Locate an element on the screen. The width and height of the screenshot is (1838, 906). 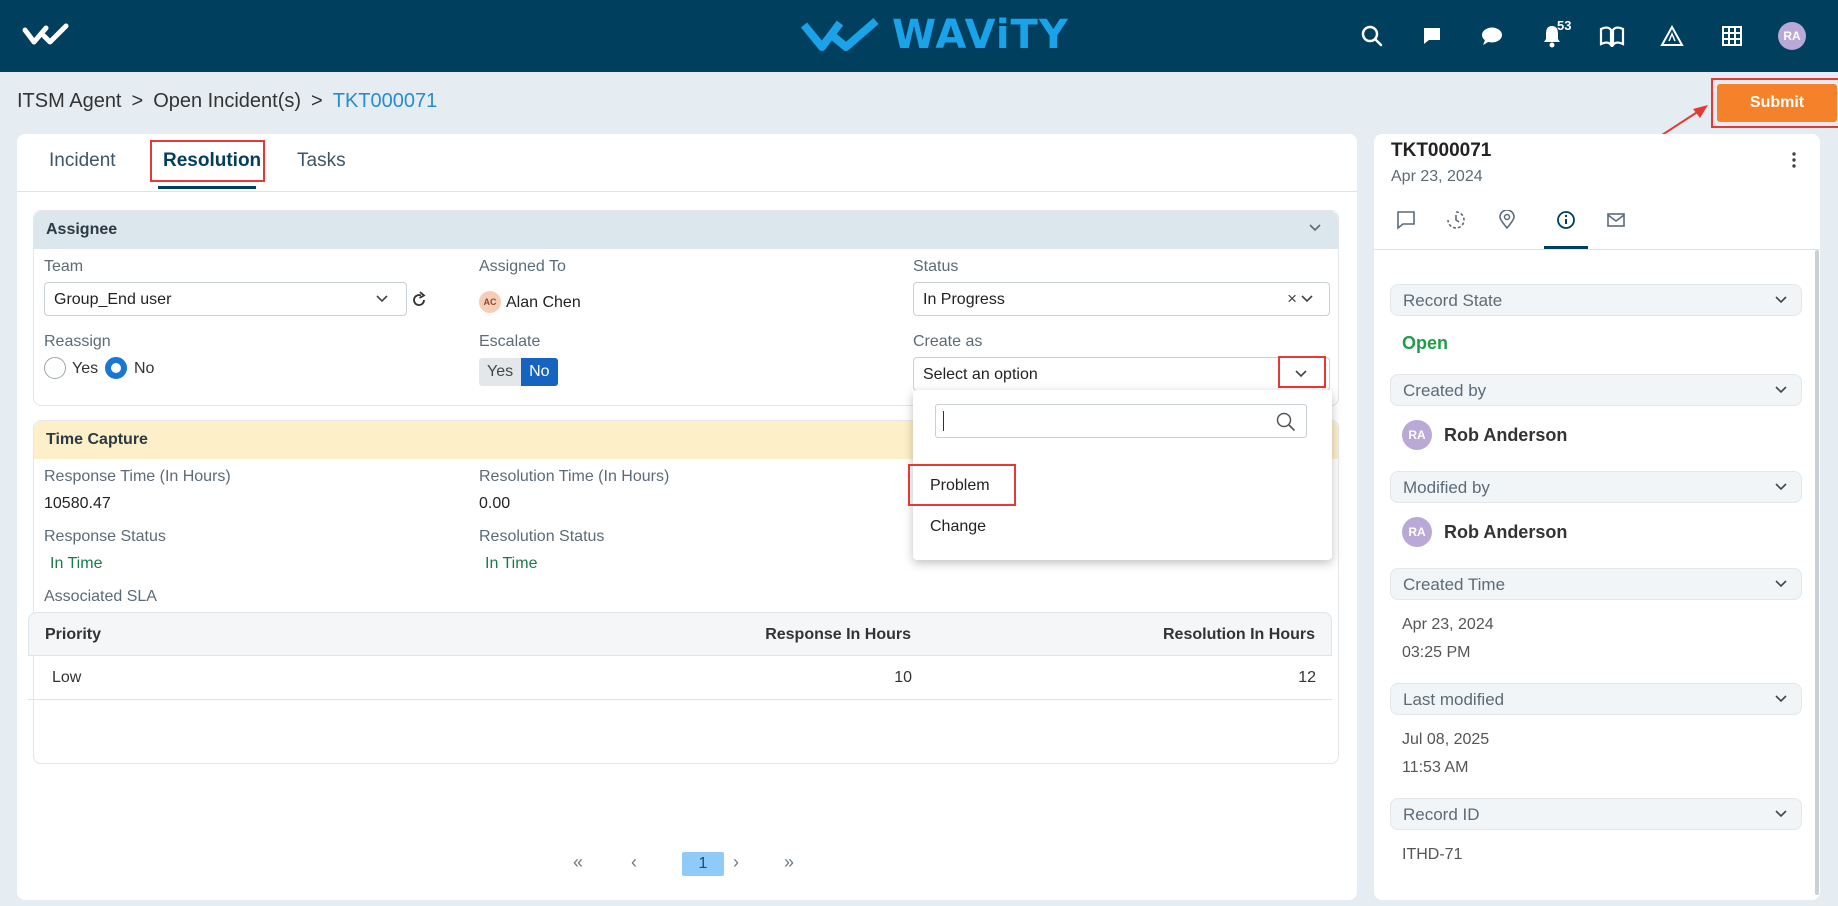
info-icon is located at coordinates (1566, 220).